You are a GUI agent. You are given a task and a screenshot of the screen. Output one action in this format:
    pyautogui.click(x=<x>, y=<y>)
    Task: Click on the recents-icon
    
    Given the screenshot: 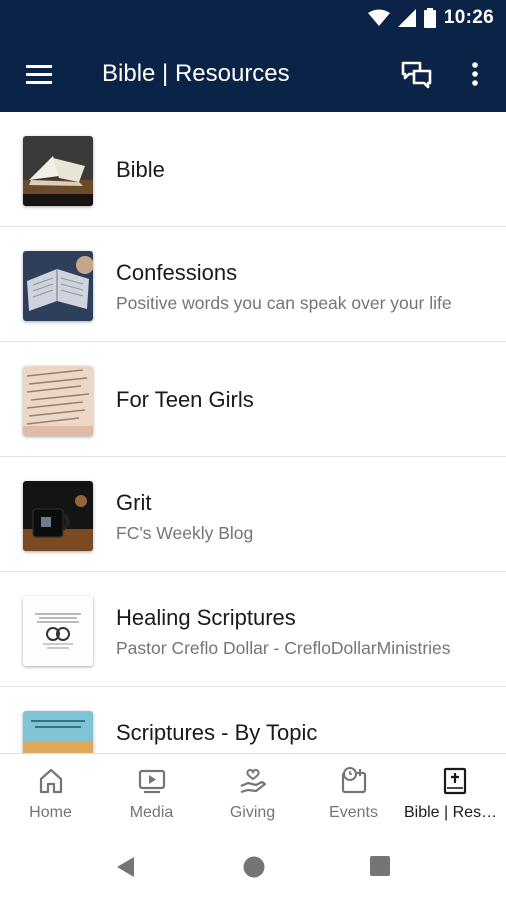 What is the action you would take?
    pyautogui.click(x=380, y=866)
    